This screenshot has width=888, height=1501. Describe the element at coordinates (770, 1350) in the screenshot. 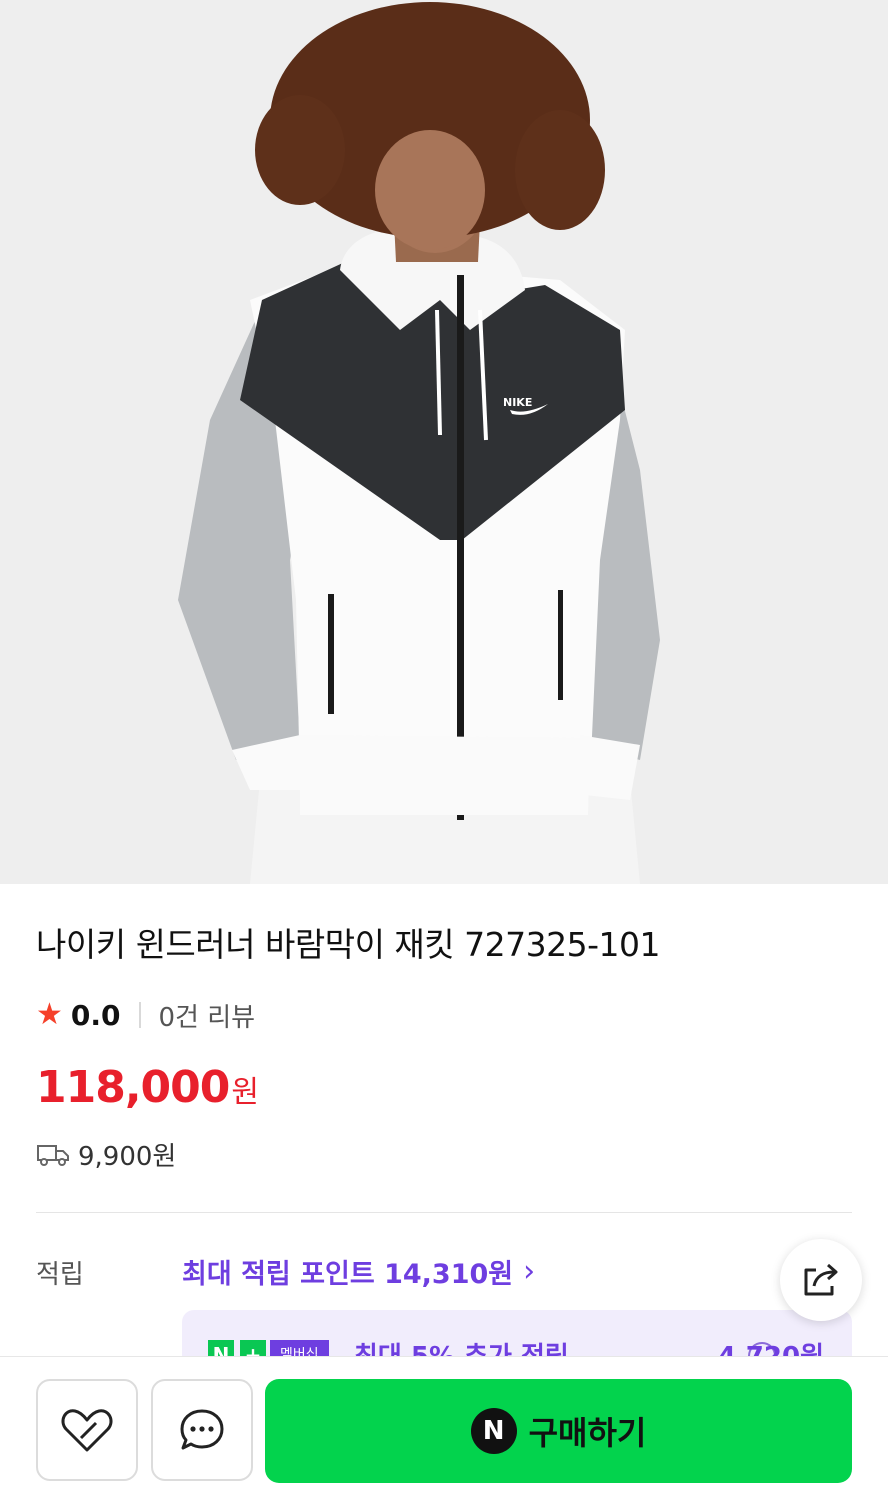

I see `membership-amount: 4,720원` at that location.